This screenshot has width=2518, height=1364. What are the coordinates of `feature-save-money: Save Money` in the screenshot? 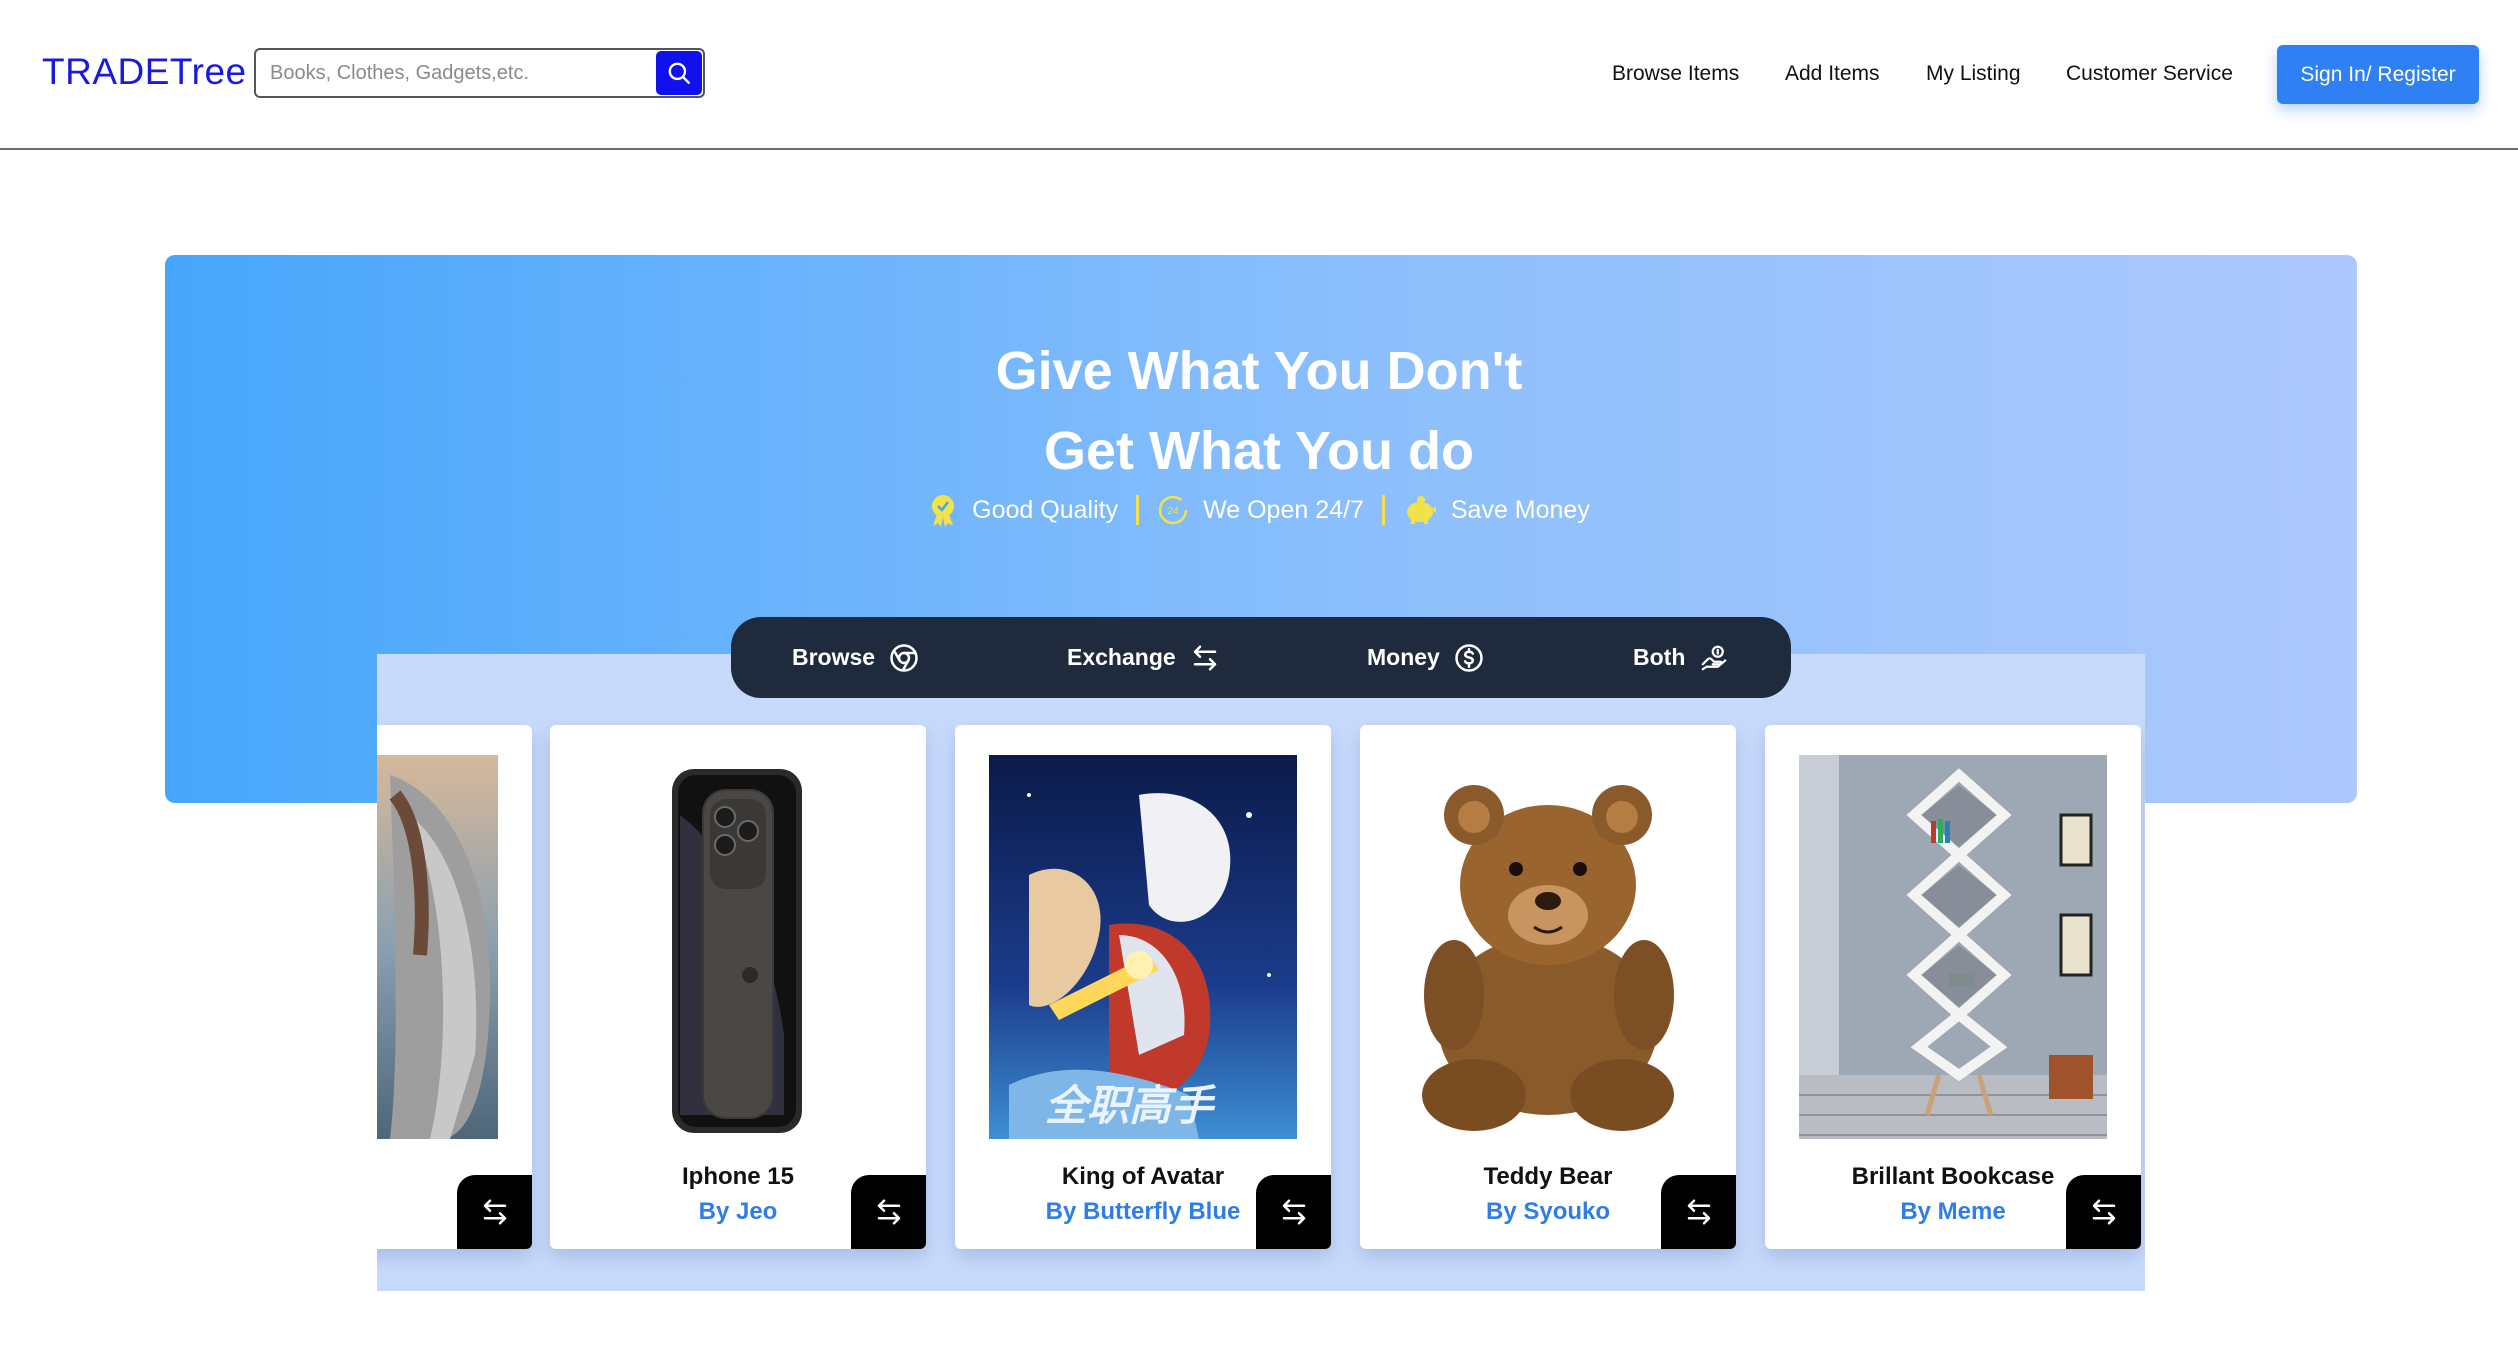 It's located at (1496, 510).